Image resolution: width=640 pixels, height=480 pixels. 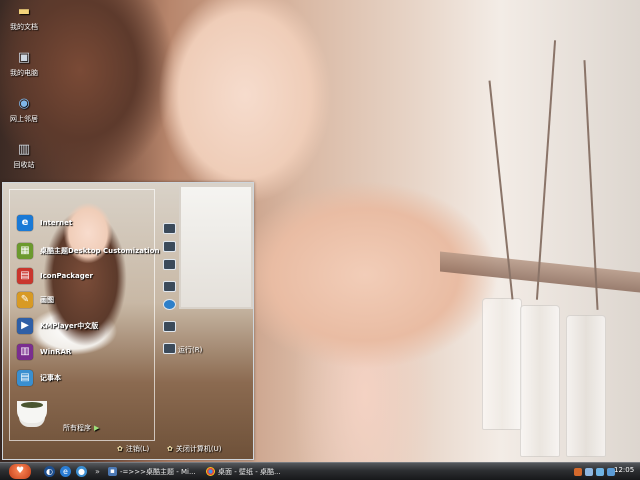 I want to click on desktop-icon-network: ◉ 网上邻居, so click(x=24, y=110).